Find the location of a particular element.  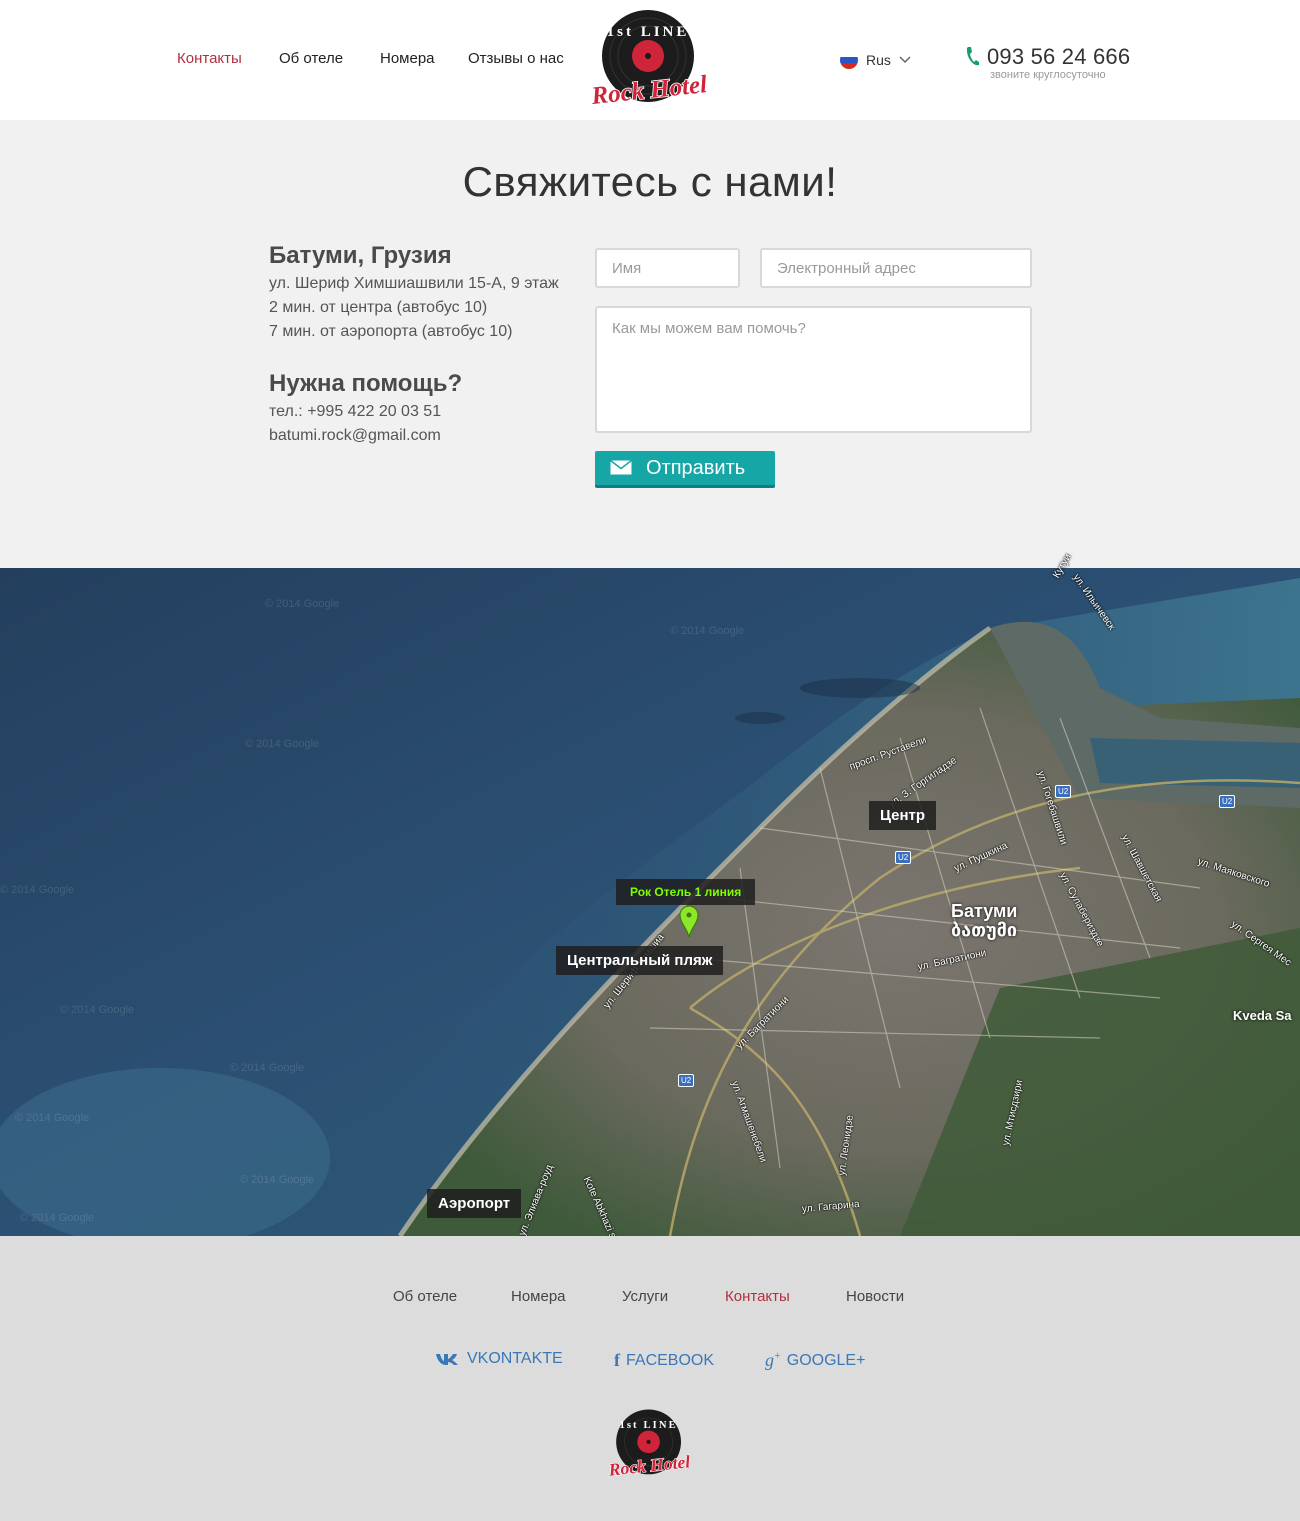

footer-nav-news: Новости is located at coordinates (875, 1296).